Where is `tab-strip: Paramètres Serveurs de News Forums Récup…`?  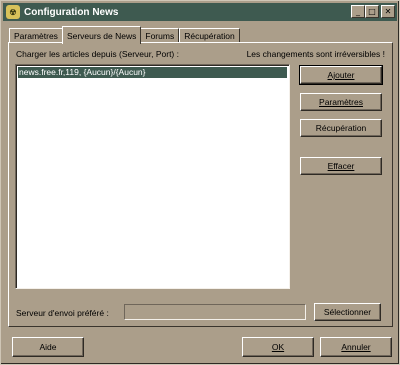
tab-strip: Paramètres Serveurs de News Forums Récup… is located at coordinates (124, 35).